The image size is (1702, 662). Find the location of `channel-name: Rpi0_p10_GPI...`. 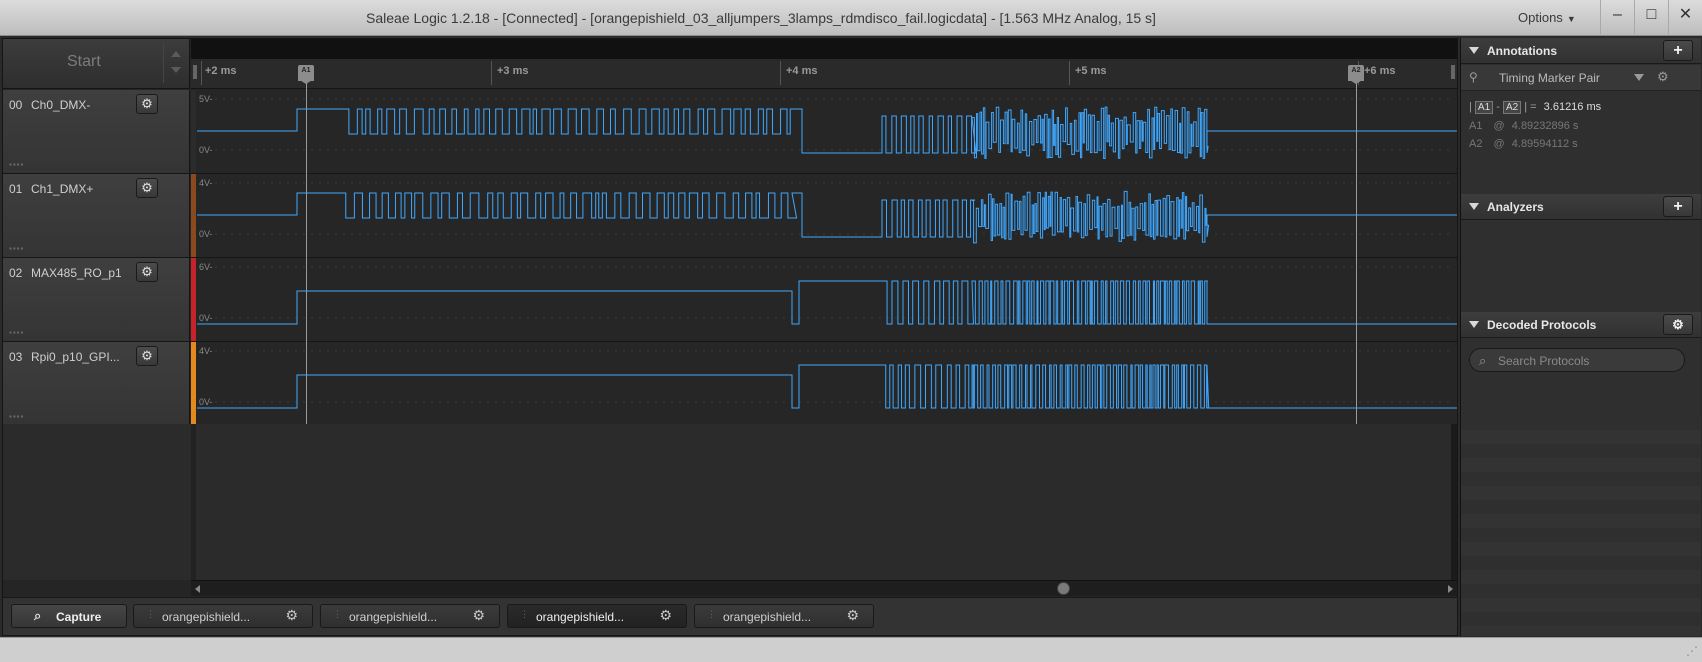

channel-name: Rpi0_p10_GPI... is located at coordinates (76, 357).